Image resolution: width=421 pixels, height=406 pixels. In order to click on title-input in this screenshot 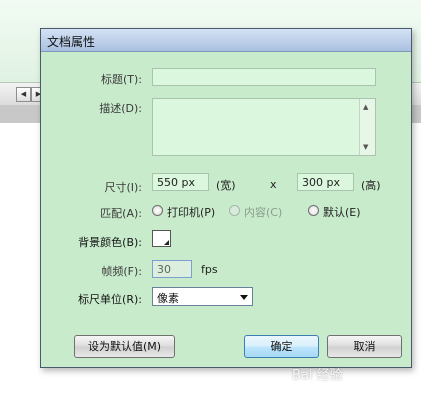, I will do `click(264, 77)`.